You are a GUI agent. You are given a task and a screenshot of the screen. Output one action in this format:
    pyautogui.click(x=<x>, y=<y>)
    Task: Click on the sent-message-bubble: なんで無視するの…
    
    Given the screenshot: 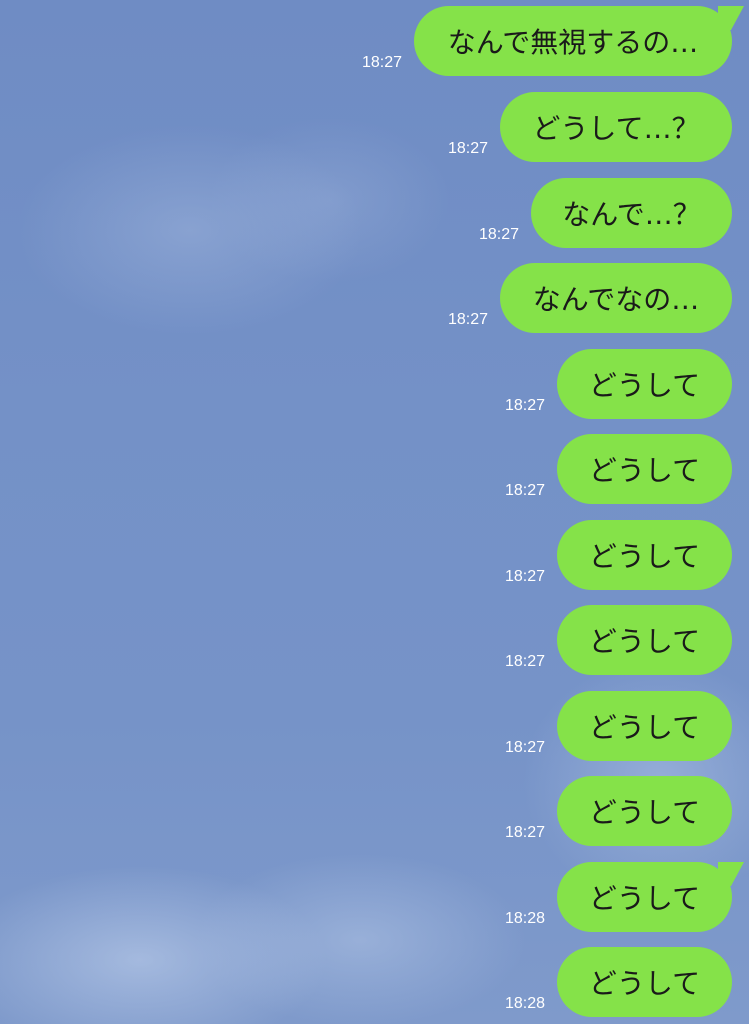 What is the action you would take?
    pyautogui.click(x=573, y=41)
    